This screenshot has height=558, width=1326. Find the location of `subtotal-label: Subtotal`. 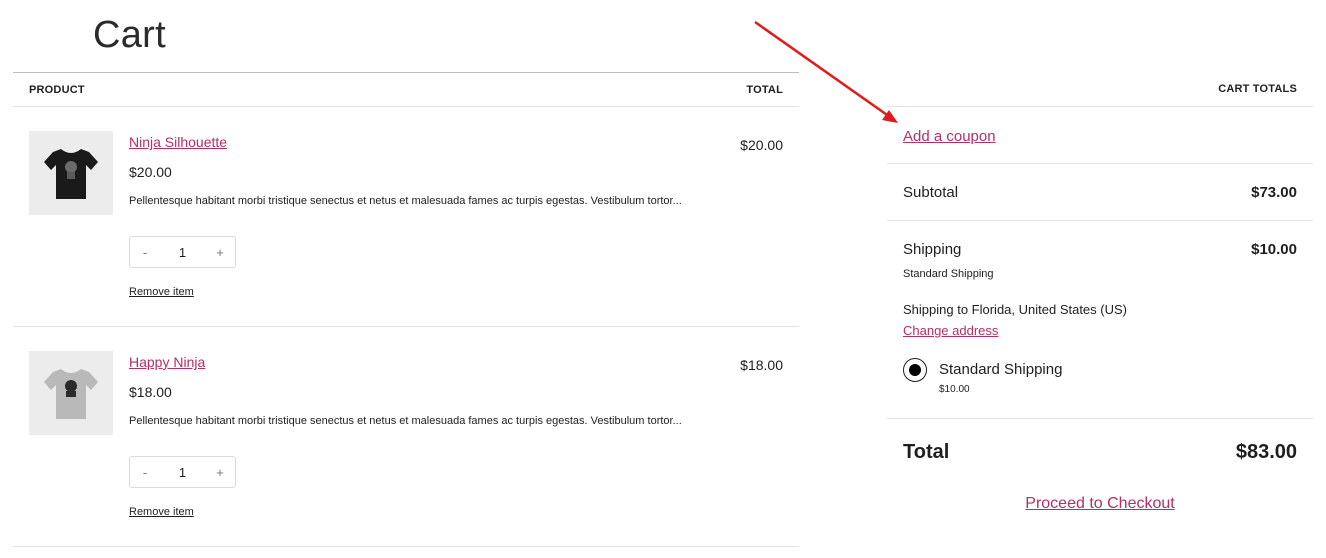

subtotal-label: Subtotal is located at coordinates (931, 192).